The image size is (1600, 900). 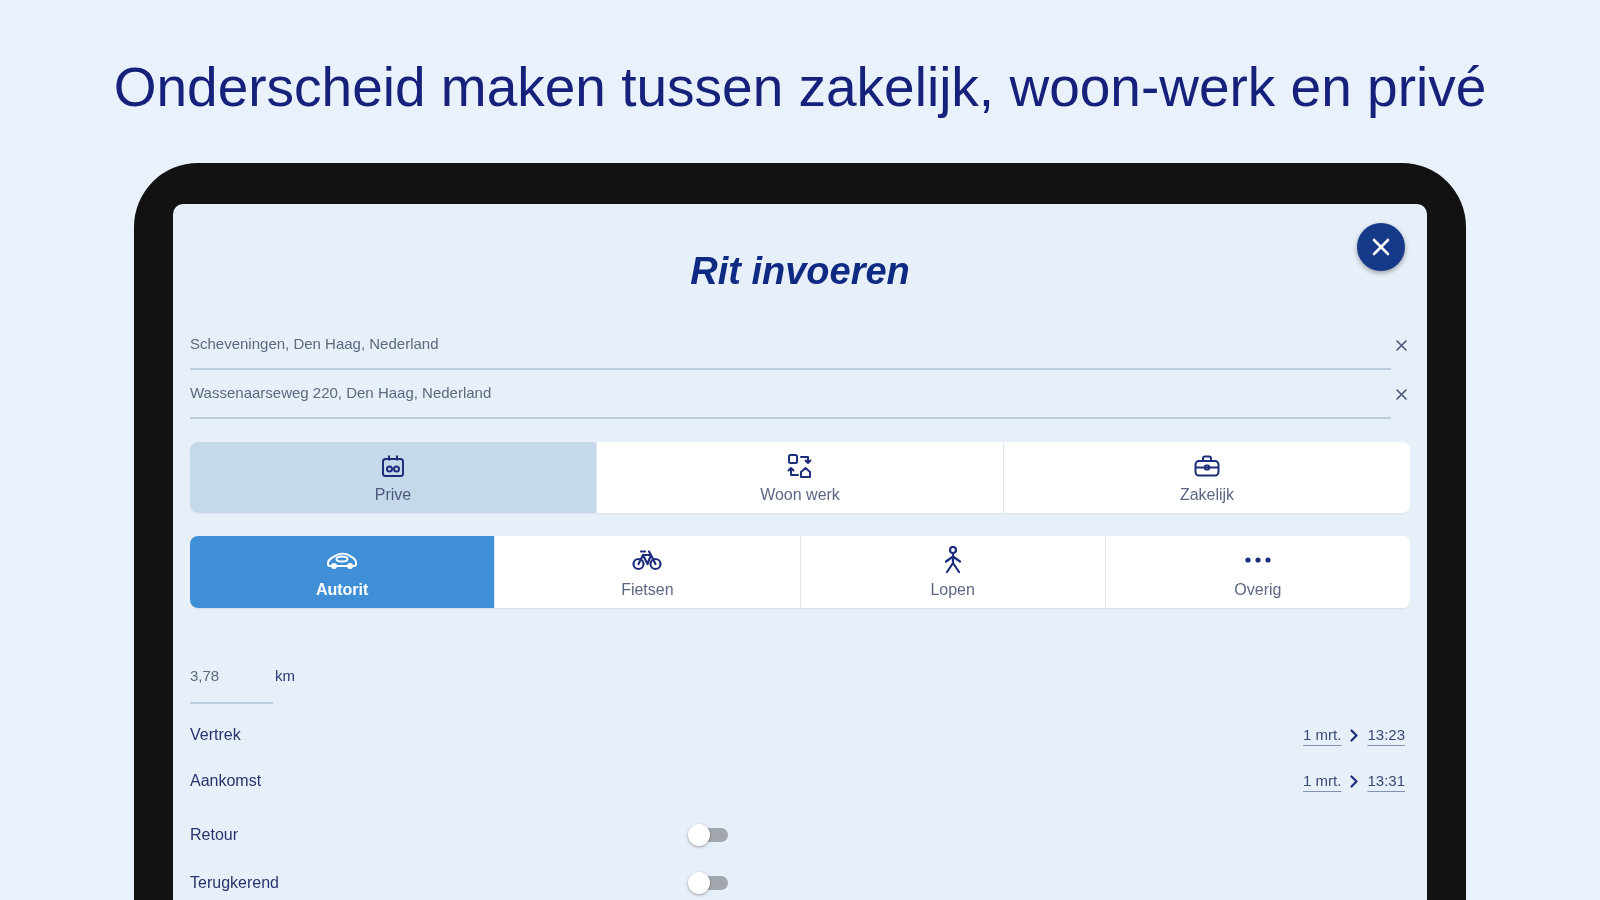 What do you see at coordinates (226, 781) in the screenshot?
I see `time-label: Aankomst` at bounding box center [226, 781].